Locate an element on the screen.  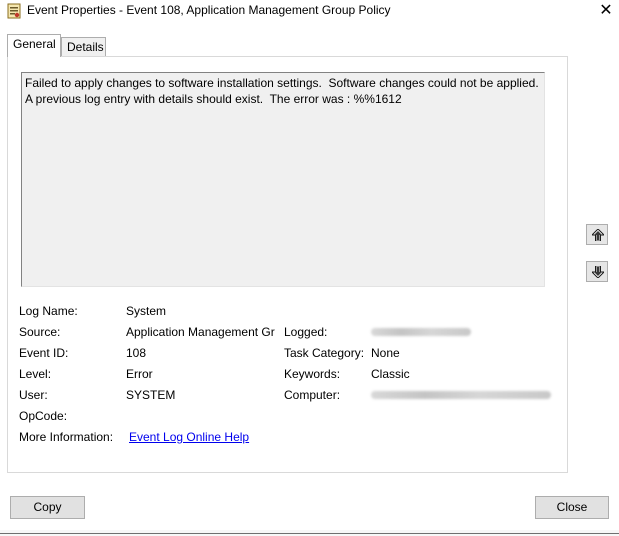
keywords-value: Classic is located at coordinates (390, 374).